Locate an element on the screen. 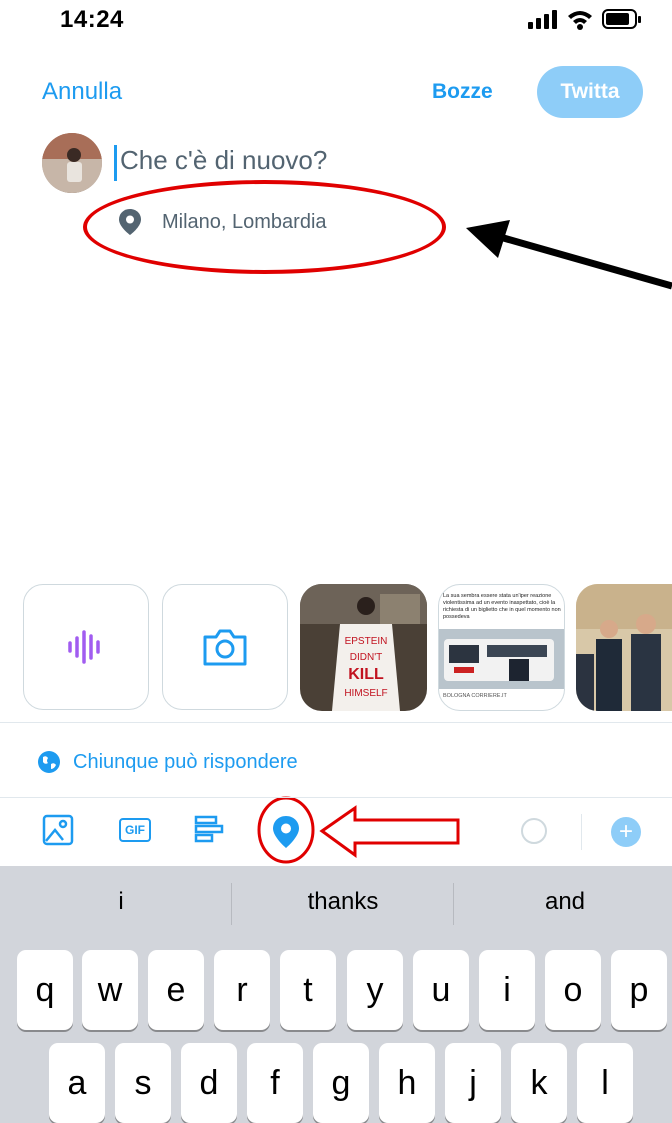 The height and width of the screenshot is (1123, 672). suggestion-item: and is located at coordinates (565, 902).